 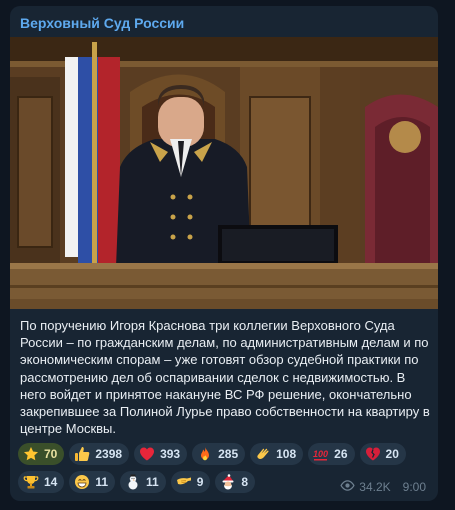 I want to click on fire-icon, so click(x=205, y=454).